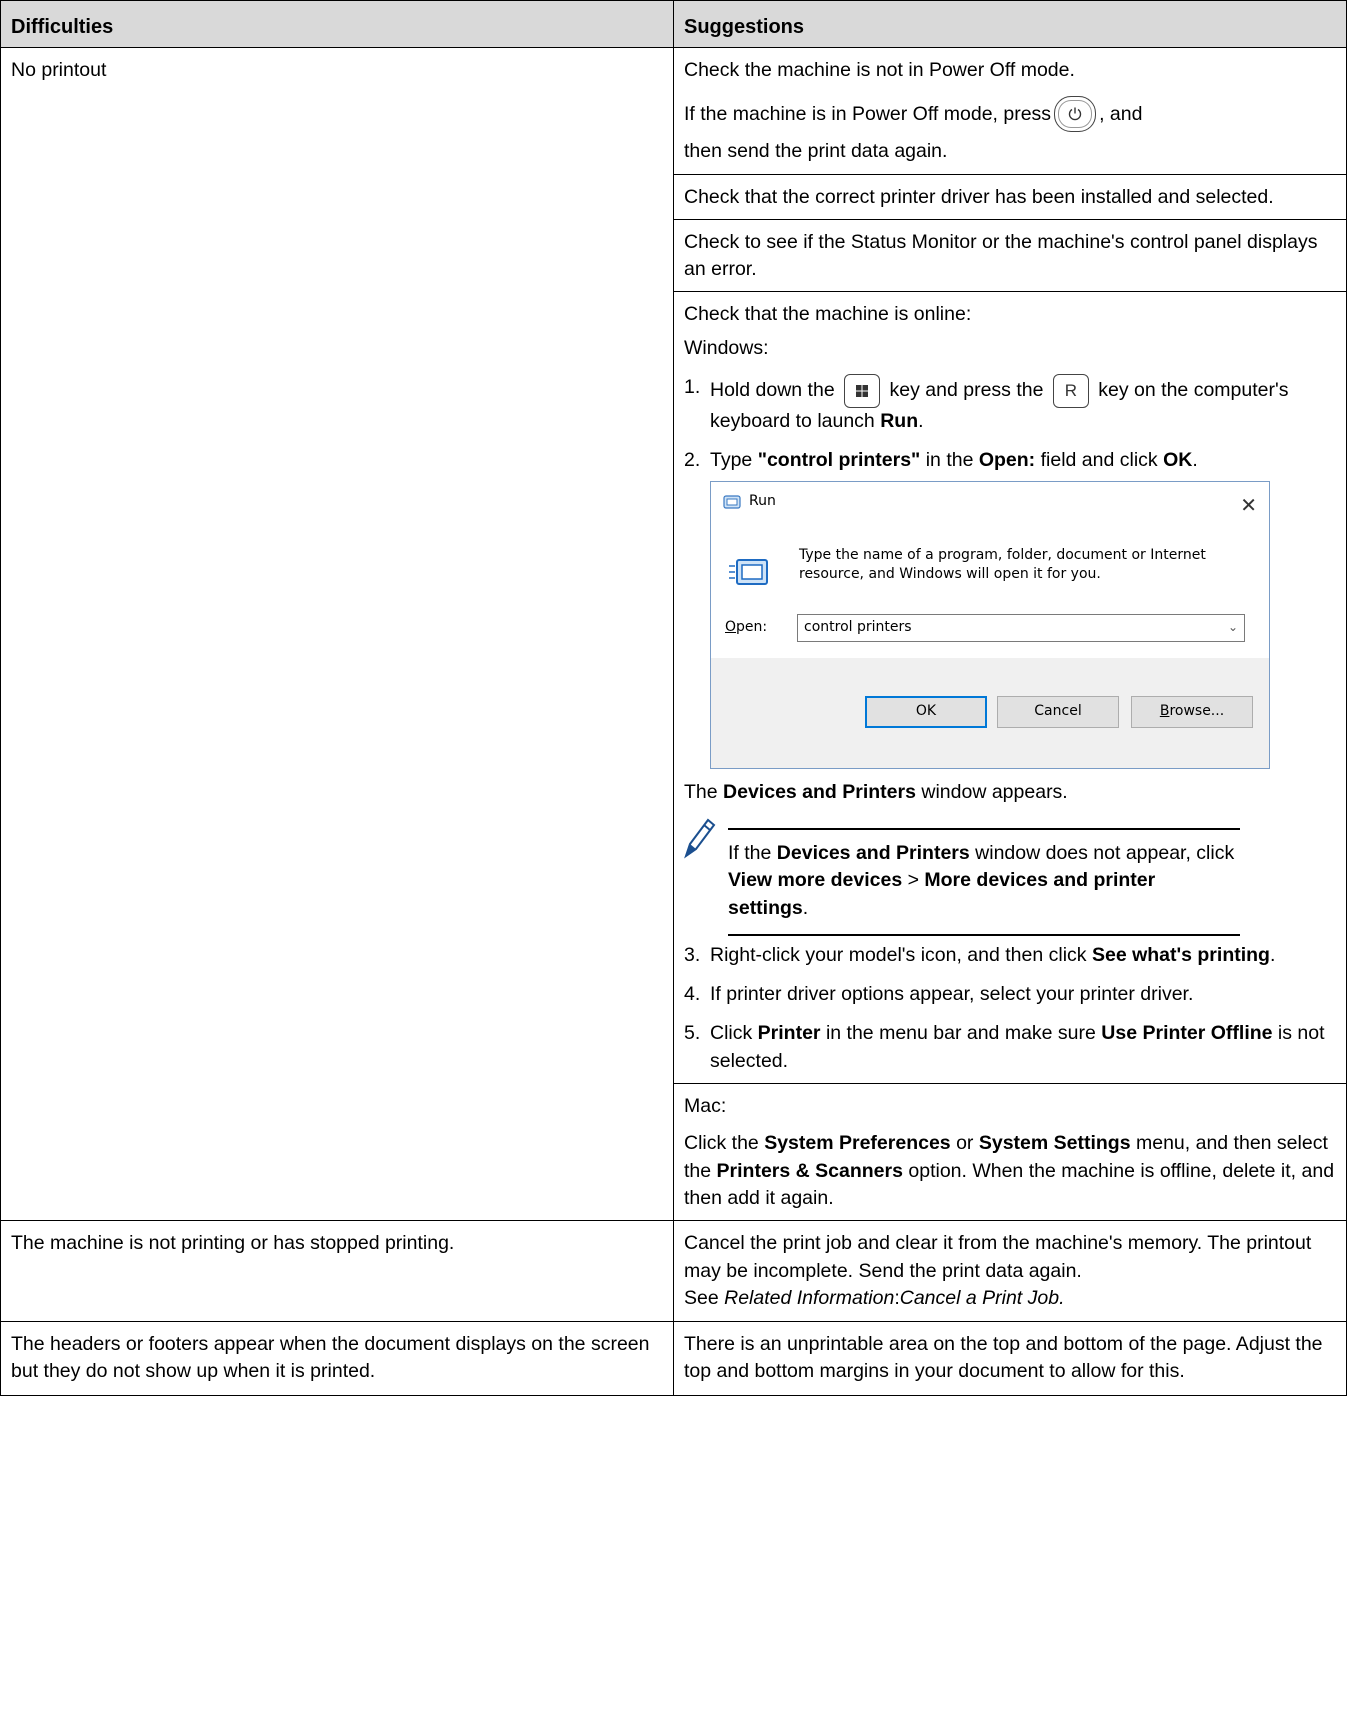  I want to click on open-combobox: control printers ⌄, so click(1021, 627).